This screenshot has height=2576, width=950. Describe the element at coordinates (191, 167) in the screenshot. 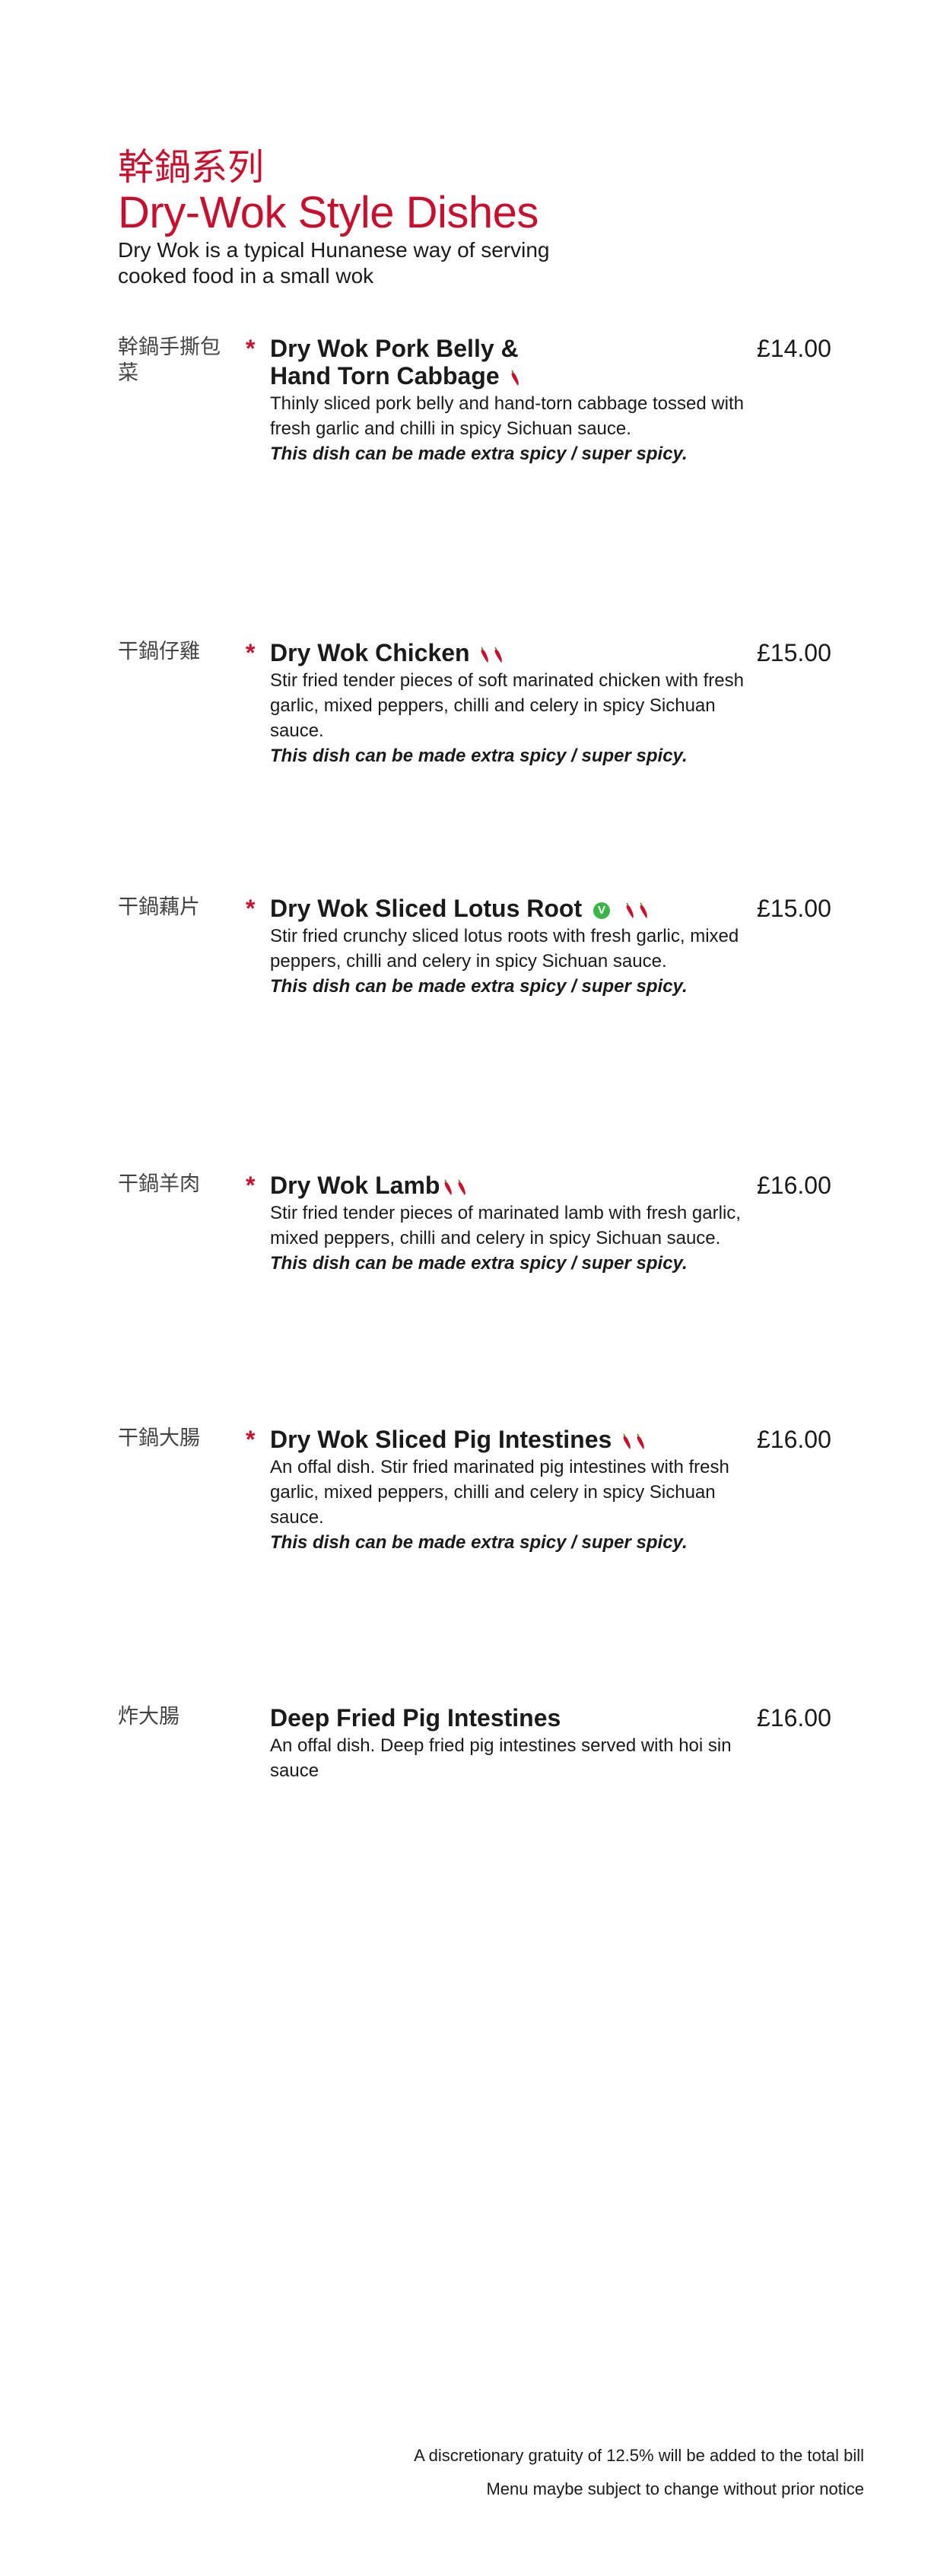

I see `section-title-chinese: 幹鍋系列` at that location.